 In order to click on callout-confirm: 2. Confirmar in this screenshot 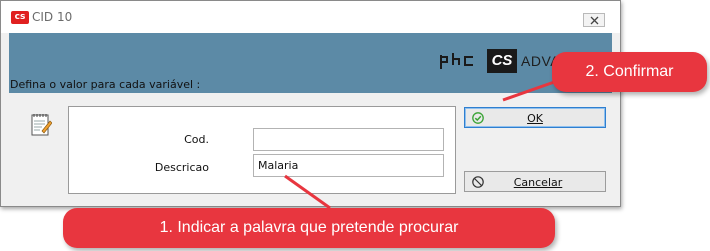, I will do `click(629, 72)`.